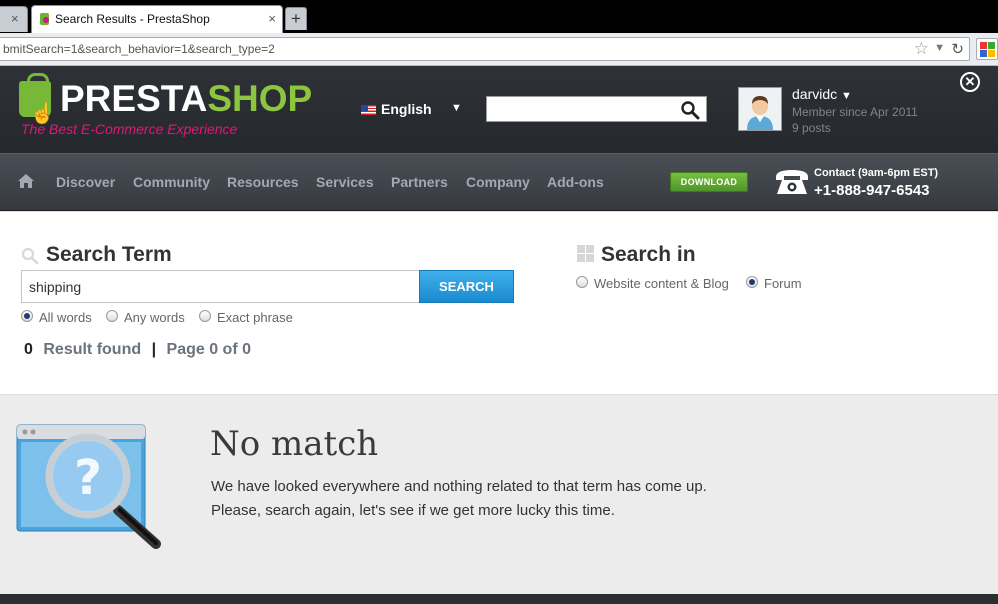  I want to click on browser-tab-strip: × Search Results - PrestaShop × +, so click(499, 16).